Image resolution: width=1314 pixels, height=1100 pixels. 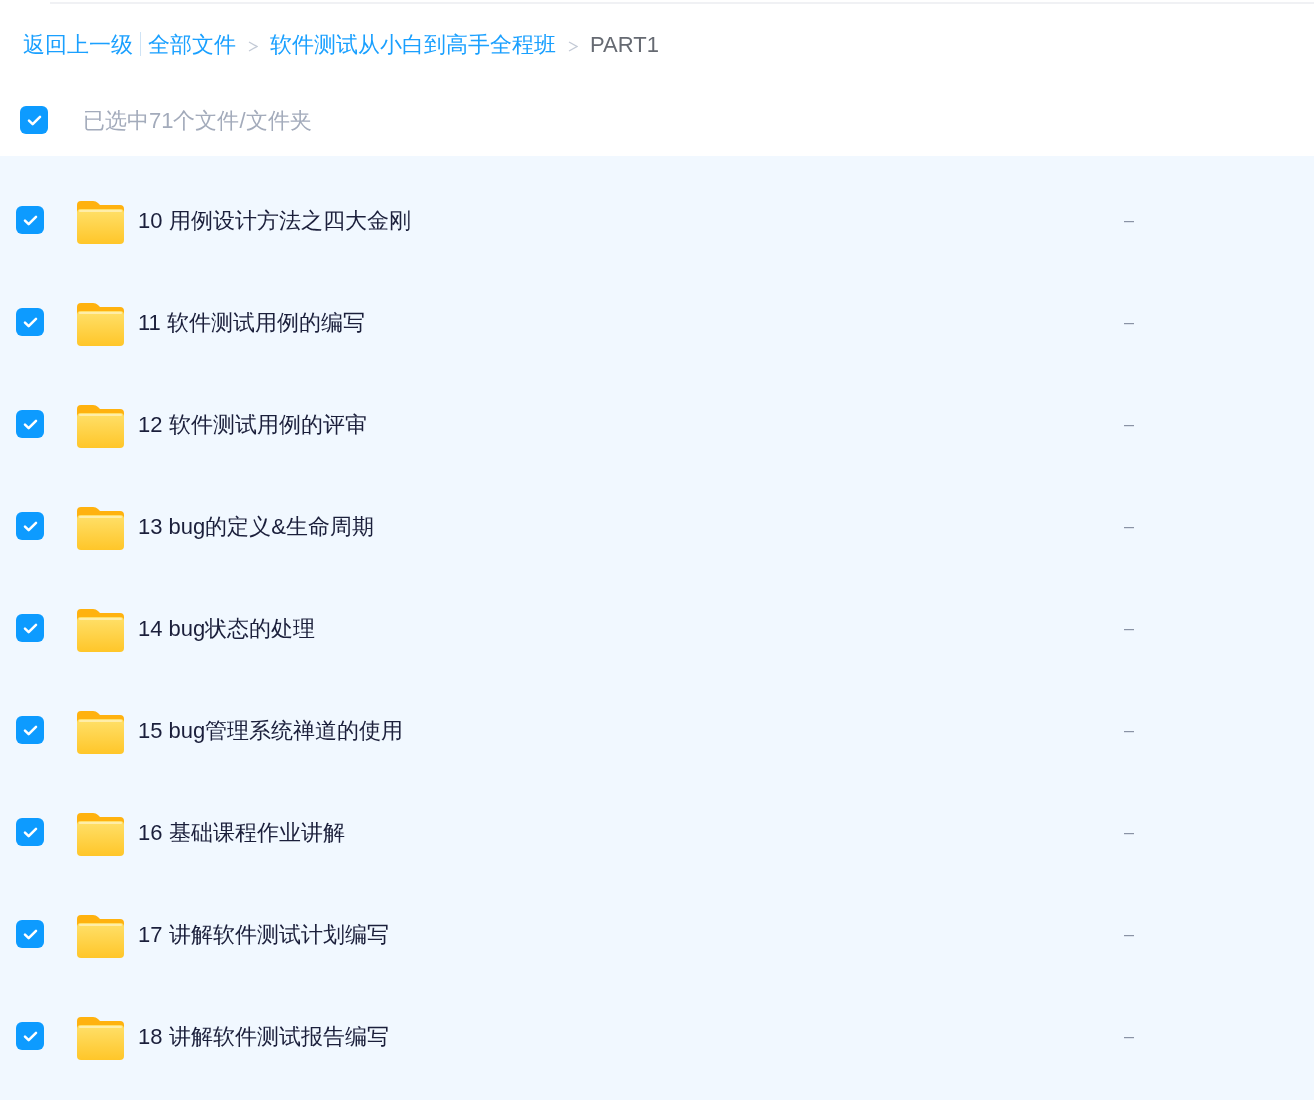 I want to click on folder-name: 13 bug的定义&生命周期, so click(x=256, y=526).